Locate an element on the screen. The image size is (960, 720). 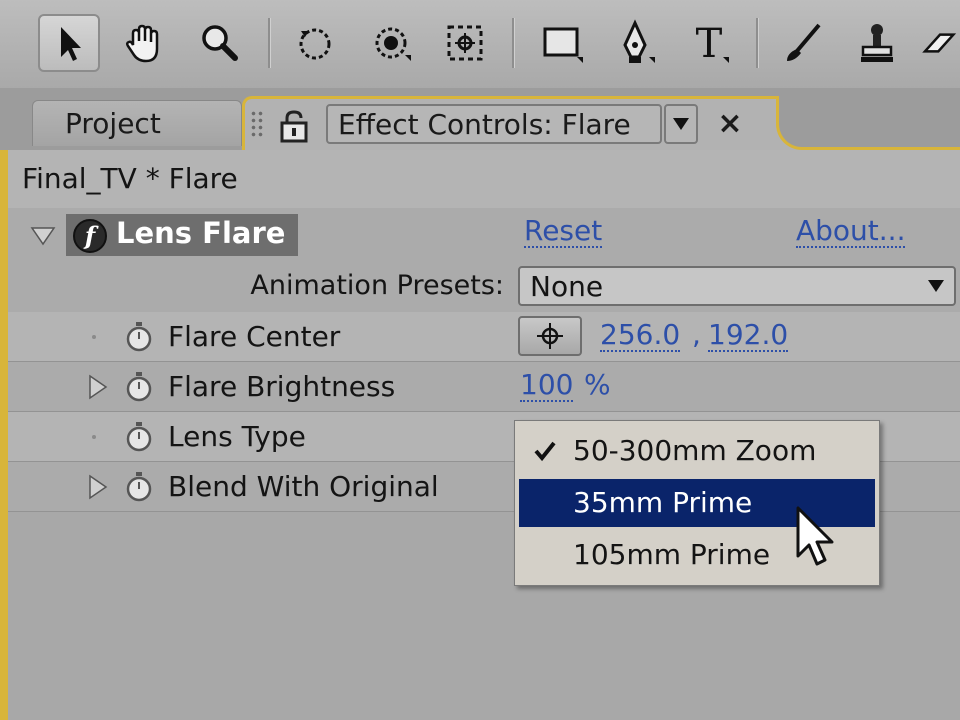
flare-center-y-value: 192.0 is located at coordinates (748, 336).